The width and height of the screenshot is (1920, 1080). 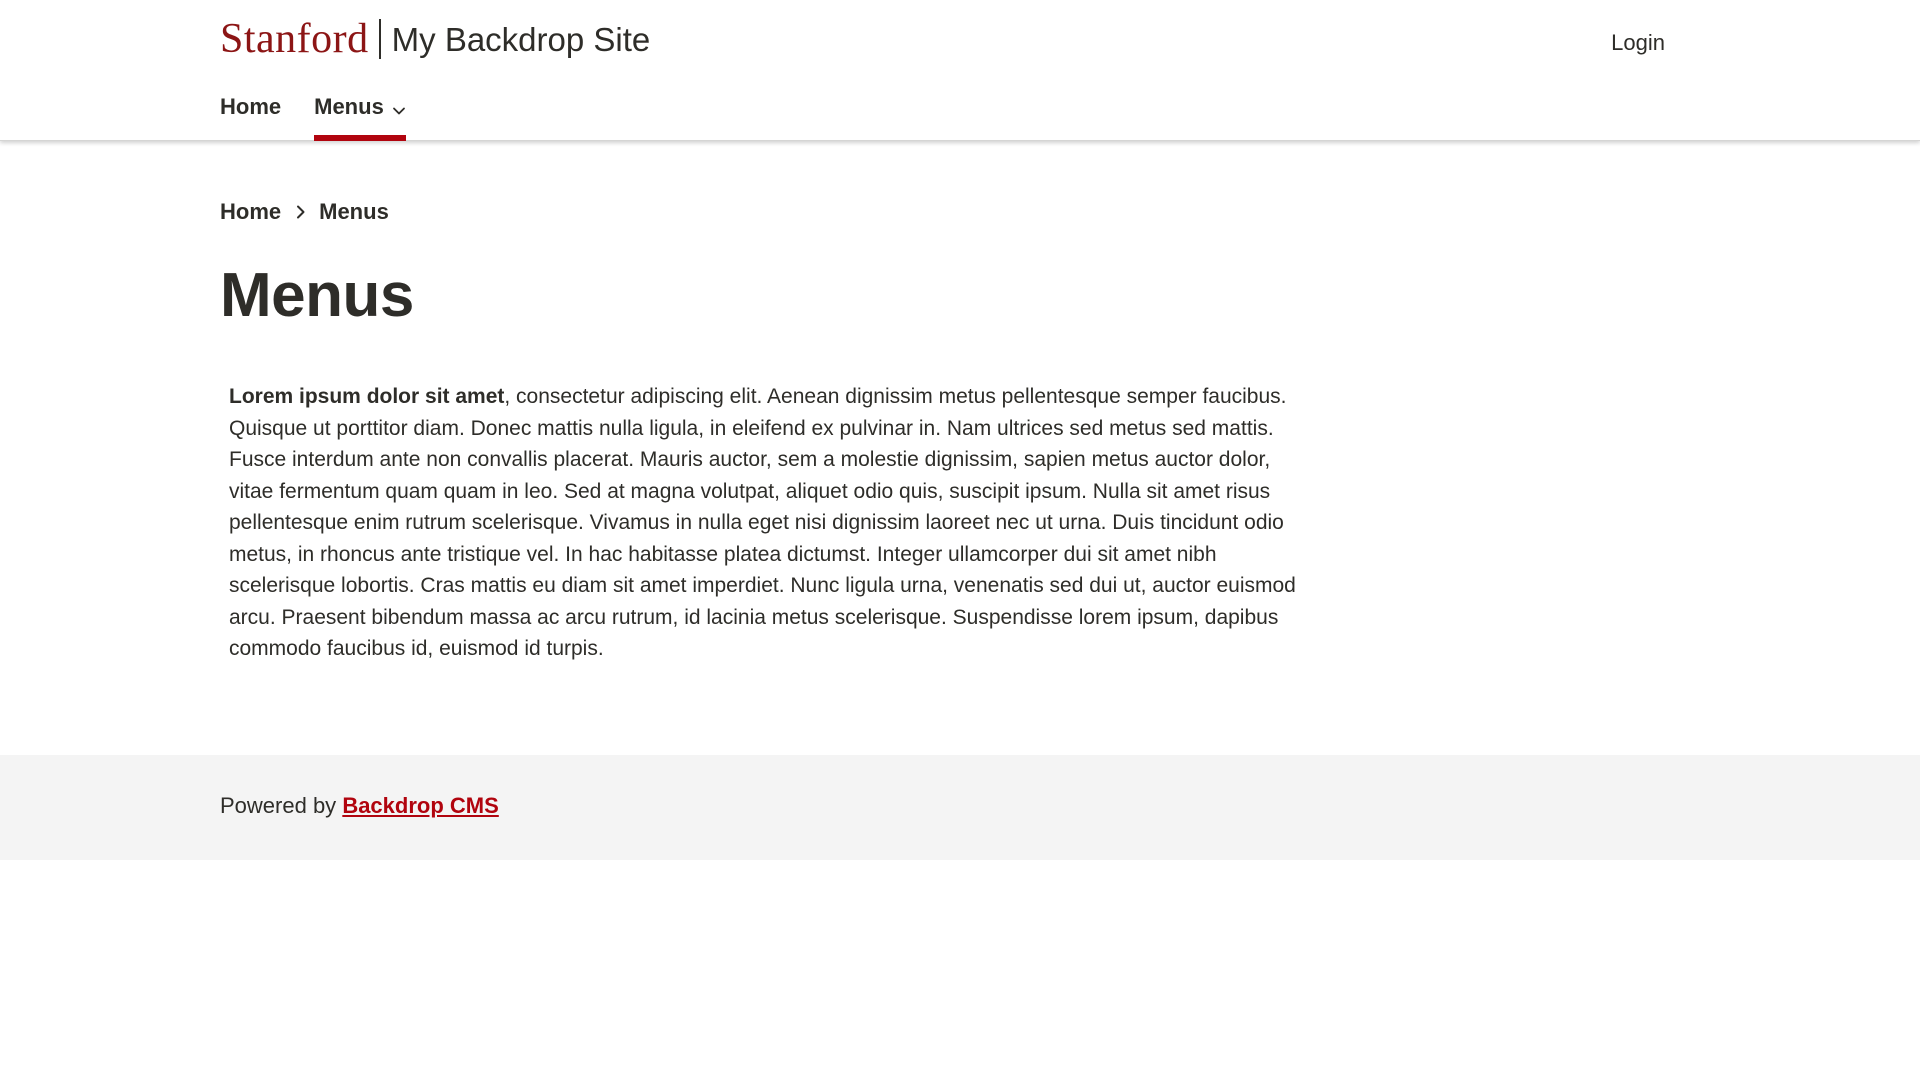 I want to click on site-name-link: My Backdrop Site, so click(x=521, y=39).